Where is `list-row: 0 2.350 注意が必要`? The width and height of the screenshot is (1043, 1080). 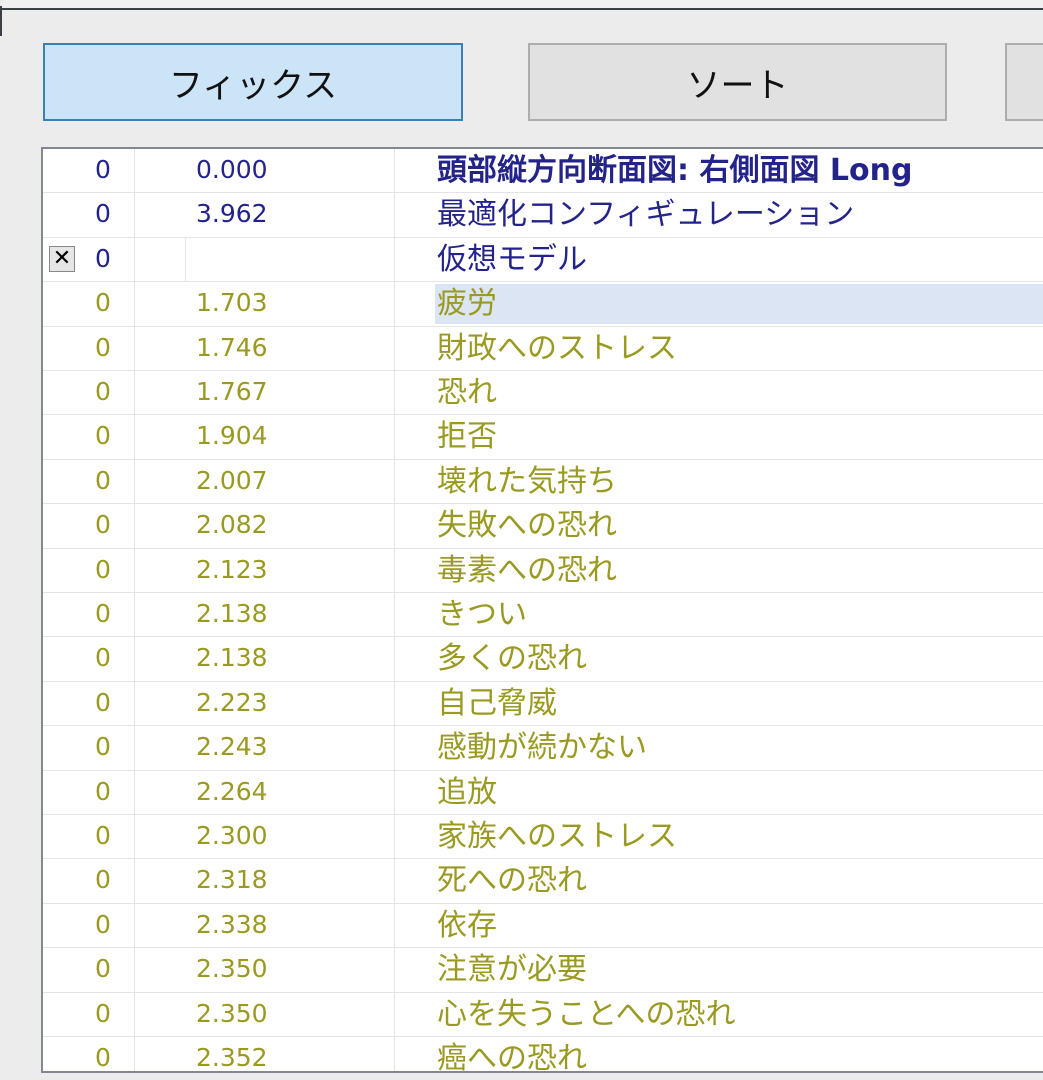 list-row: 0 2.350 注意が必要 is located at coordinates (543, 970).